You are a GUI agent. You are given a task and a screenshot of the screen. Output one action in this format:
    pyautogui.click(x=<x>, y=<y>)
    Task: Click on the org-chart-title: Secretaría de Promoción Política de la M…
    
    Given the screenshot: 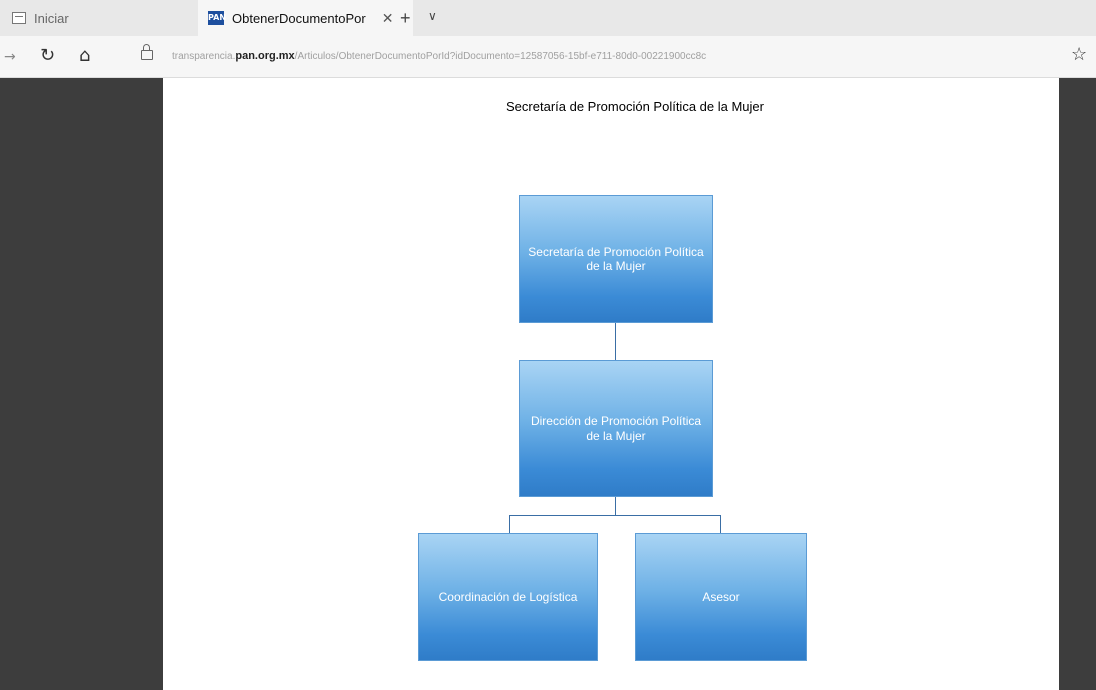 What is the action you would take?
    pyautogui.click(x=635, y=106)
    